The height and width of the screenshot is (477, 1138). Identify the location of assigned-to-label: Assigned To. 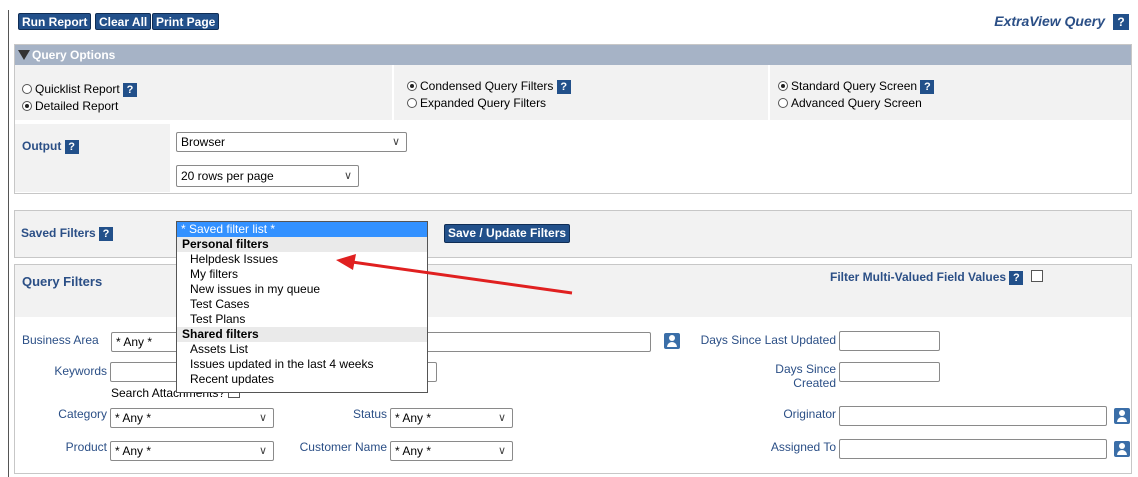
(803, 447).